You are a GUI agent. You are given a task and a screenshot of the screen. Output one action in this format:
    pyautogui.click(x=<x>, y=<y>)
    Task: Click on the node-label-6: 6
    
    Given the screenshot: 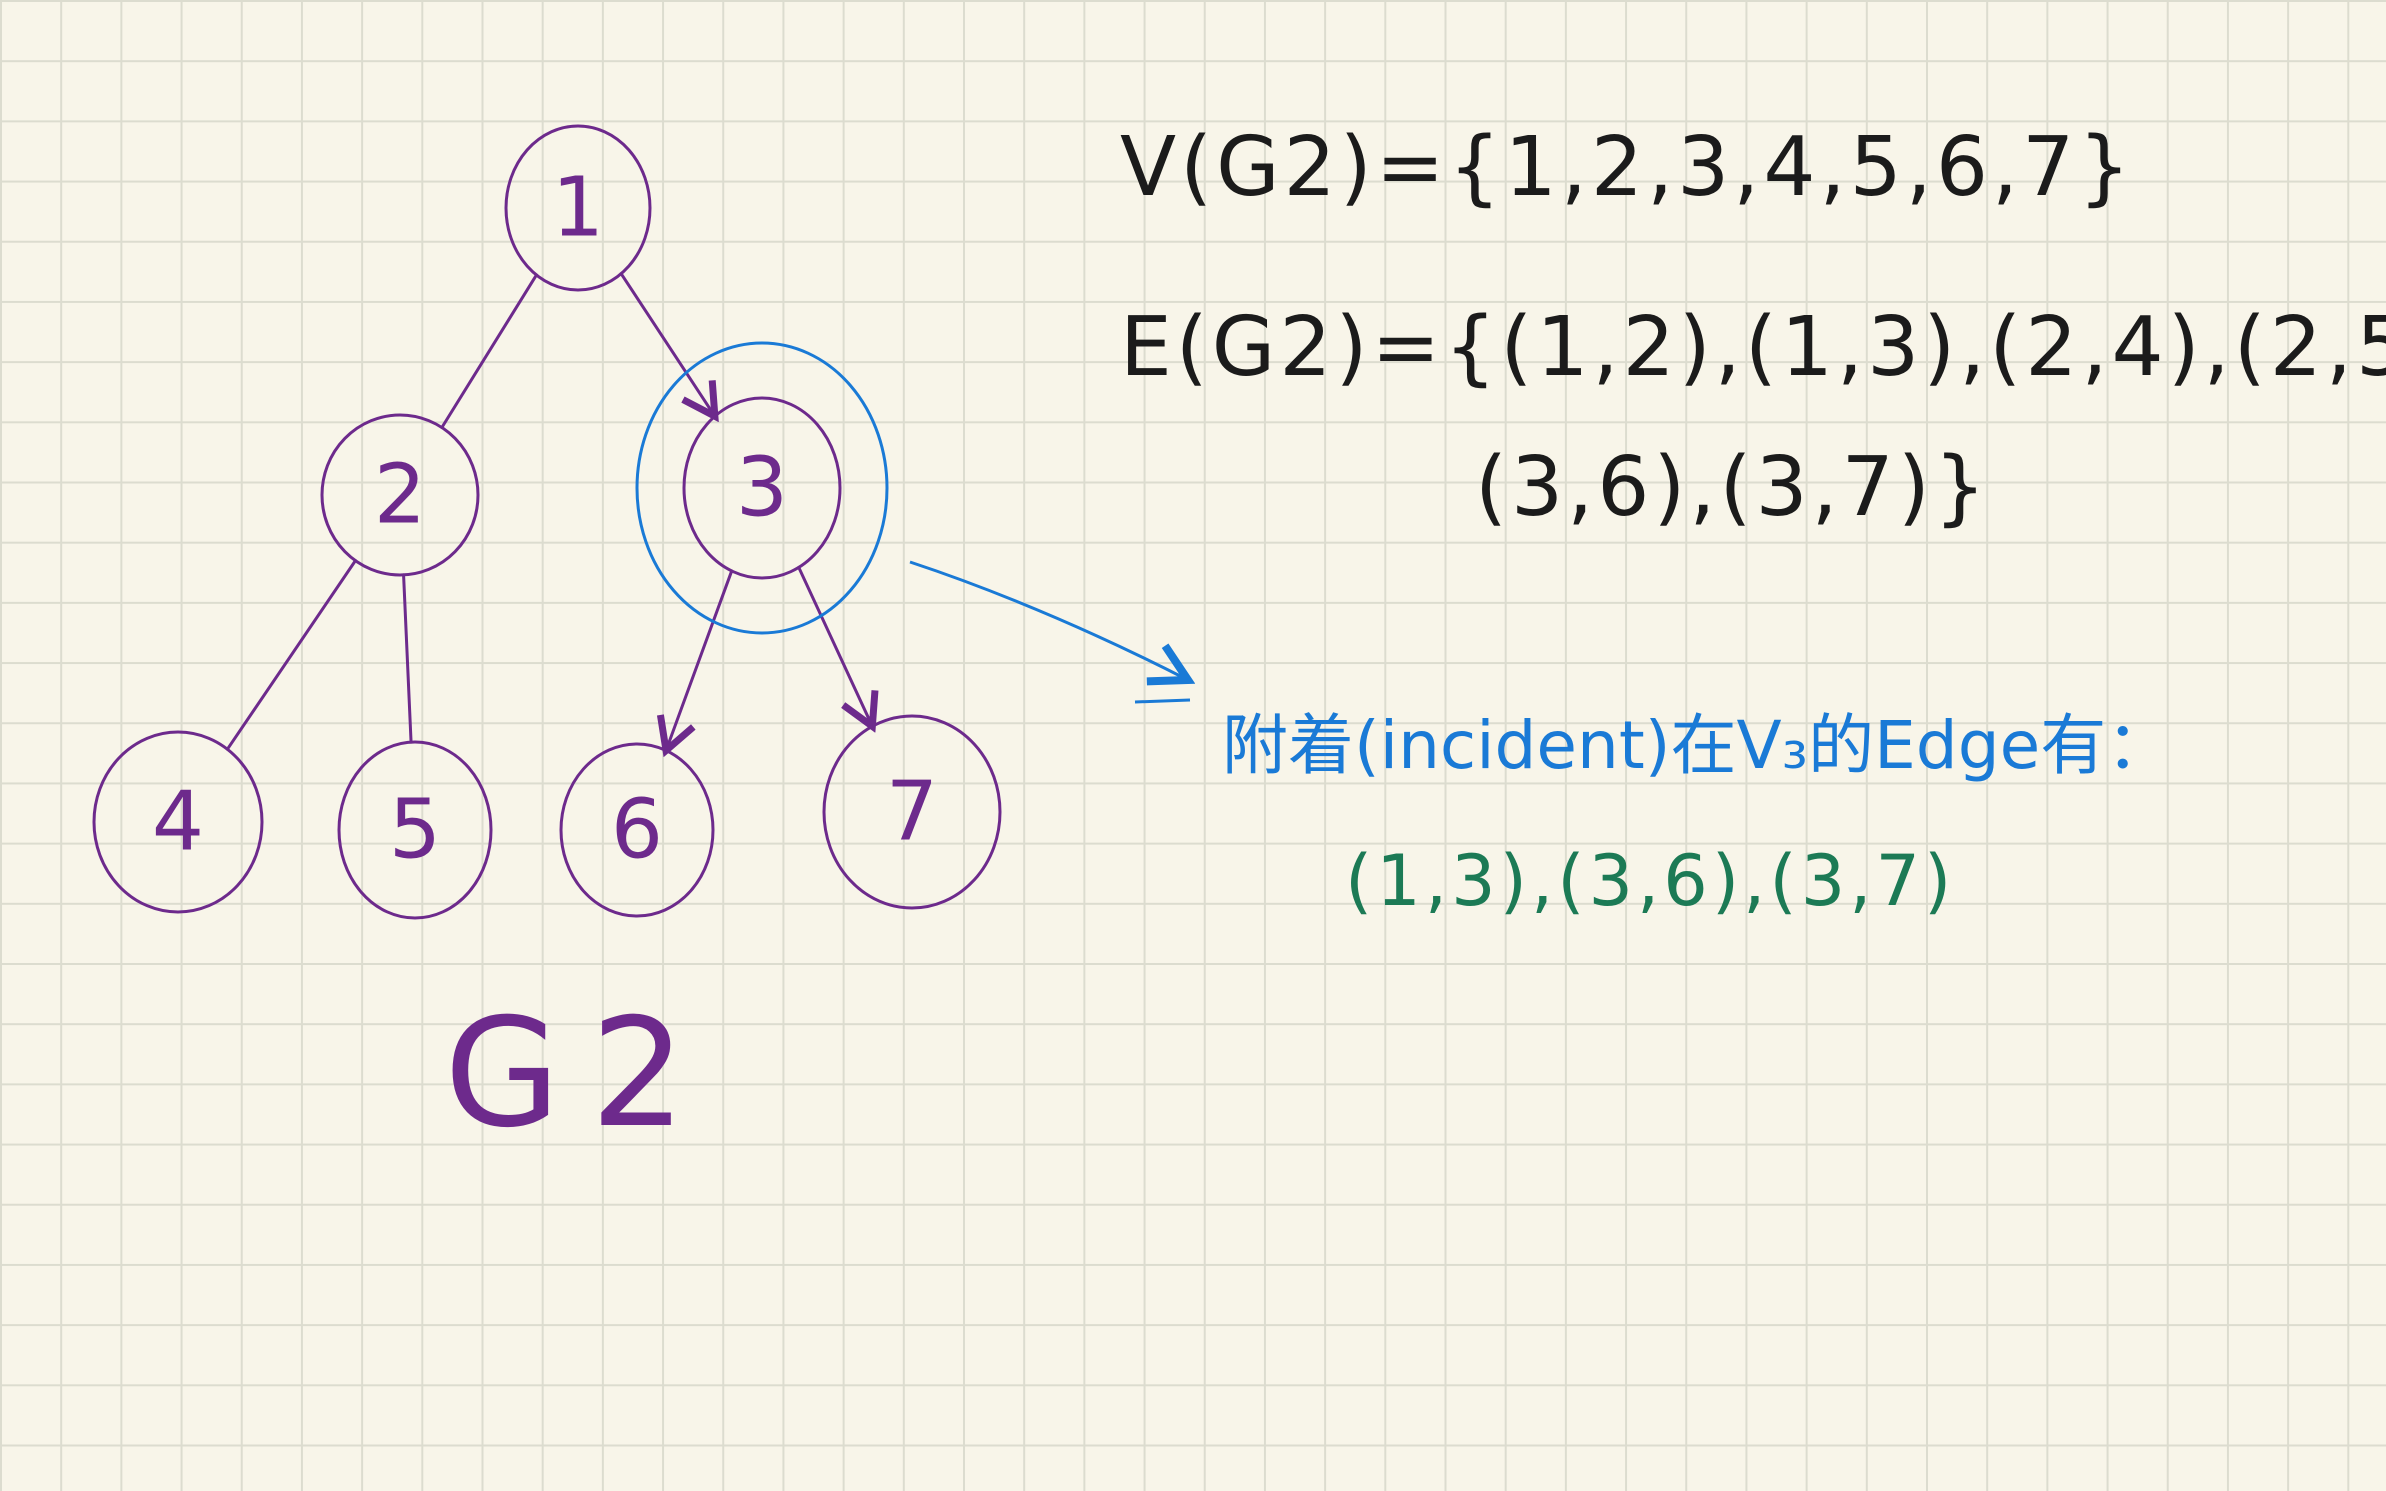 What is the action you would take?
    pyautogui.click(x=637, y=830)
    